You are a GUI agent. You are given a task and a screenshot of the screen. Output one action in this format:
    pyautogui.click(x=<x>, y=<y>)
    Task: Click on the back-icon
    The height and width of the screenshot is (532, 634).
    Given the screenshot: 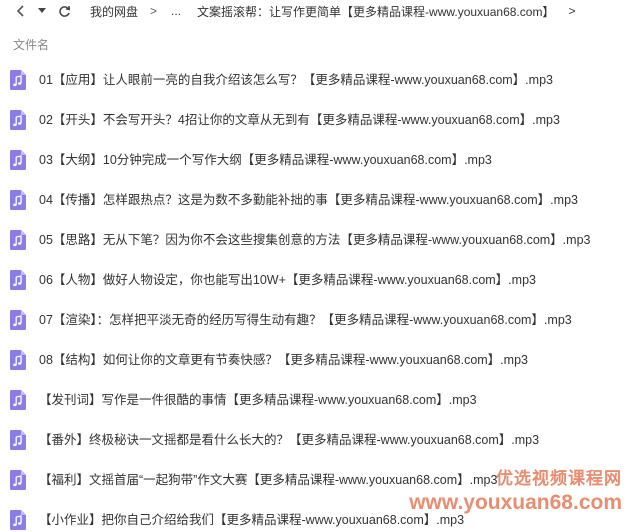 What is the action you would take?
    pyautogui.click(x=21, y=11)
    